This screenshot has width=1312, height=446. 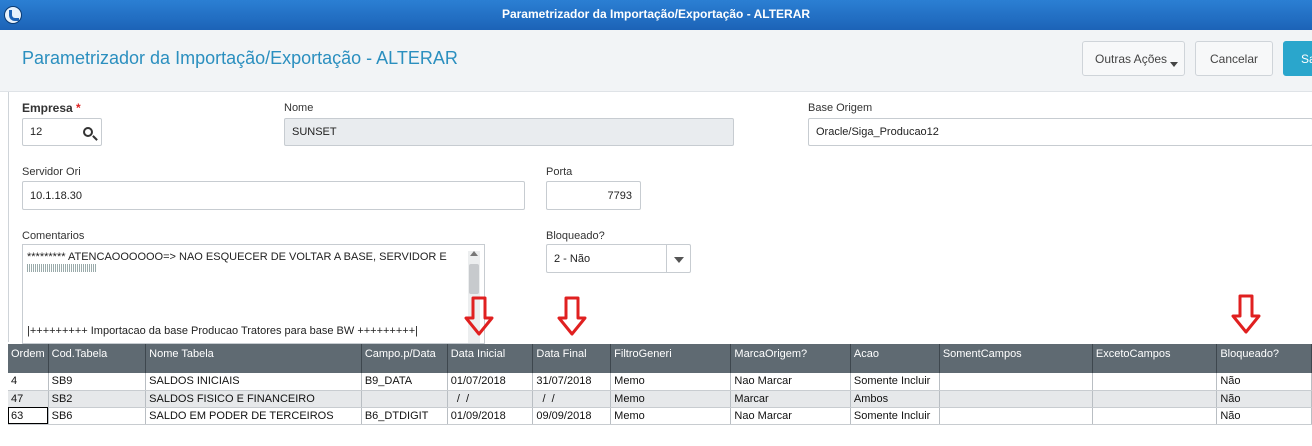 What do you see at coordinates (474, 253) in the screenshot?
I see `scroll-up-icon` at bounding box center [474, 253].